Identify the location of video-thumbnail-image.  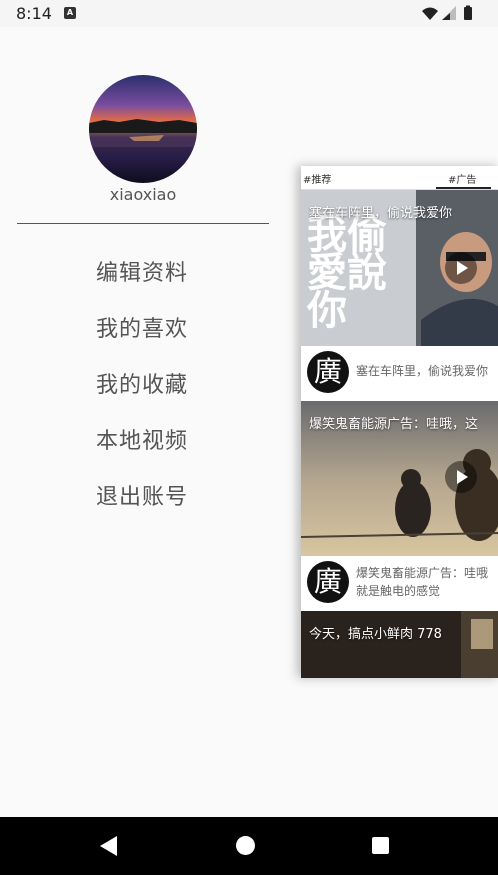
(399, 644).